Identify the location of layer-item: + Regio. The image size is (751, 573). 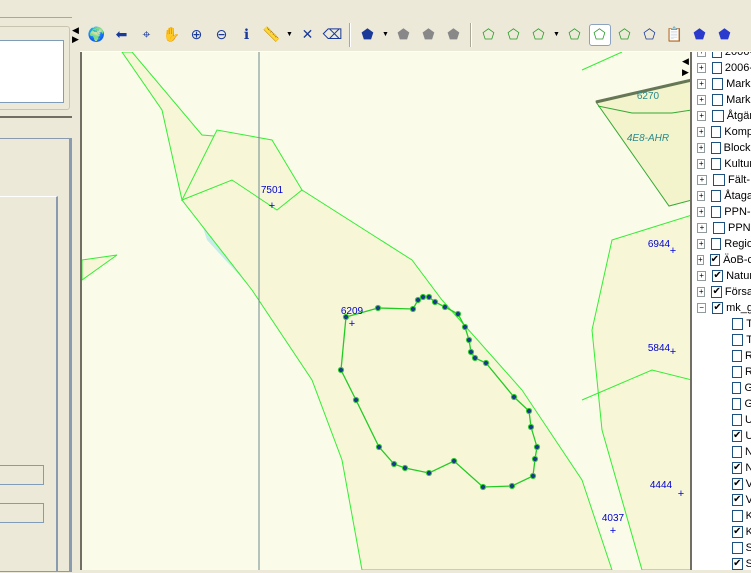
(721, 244).